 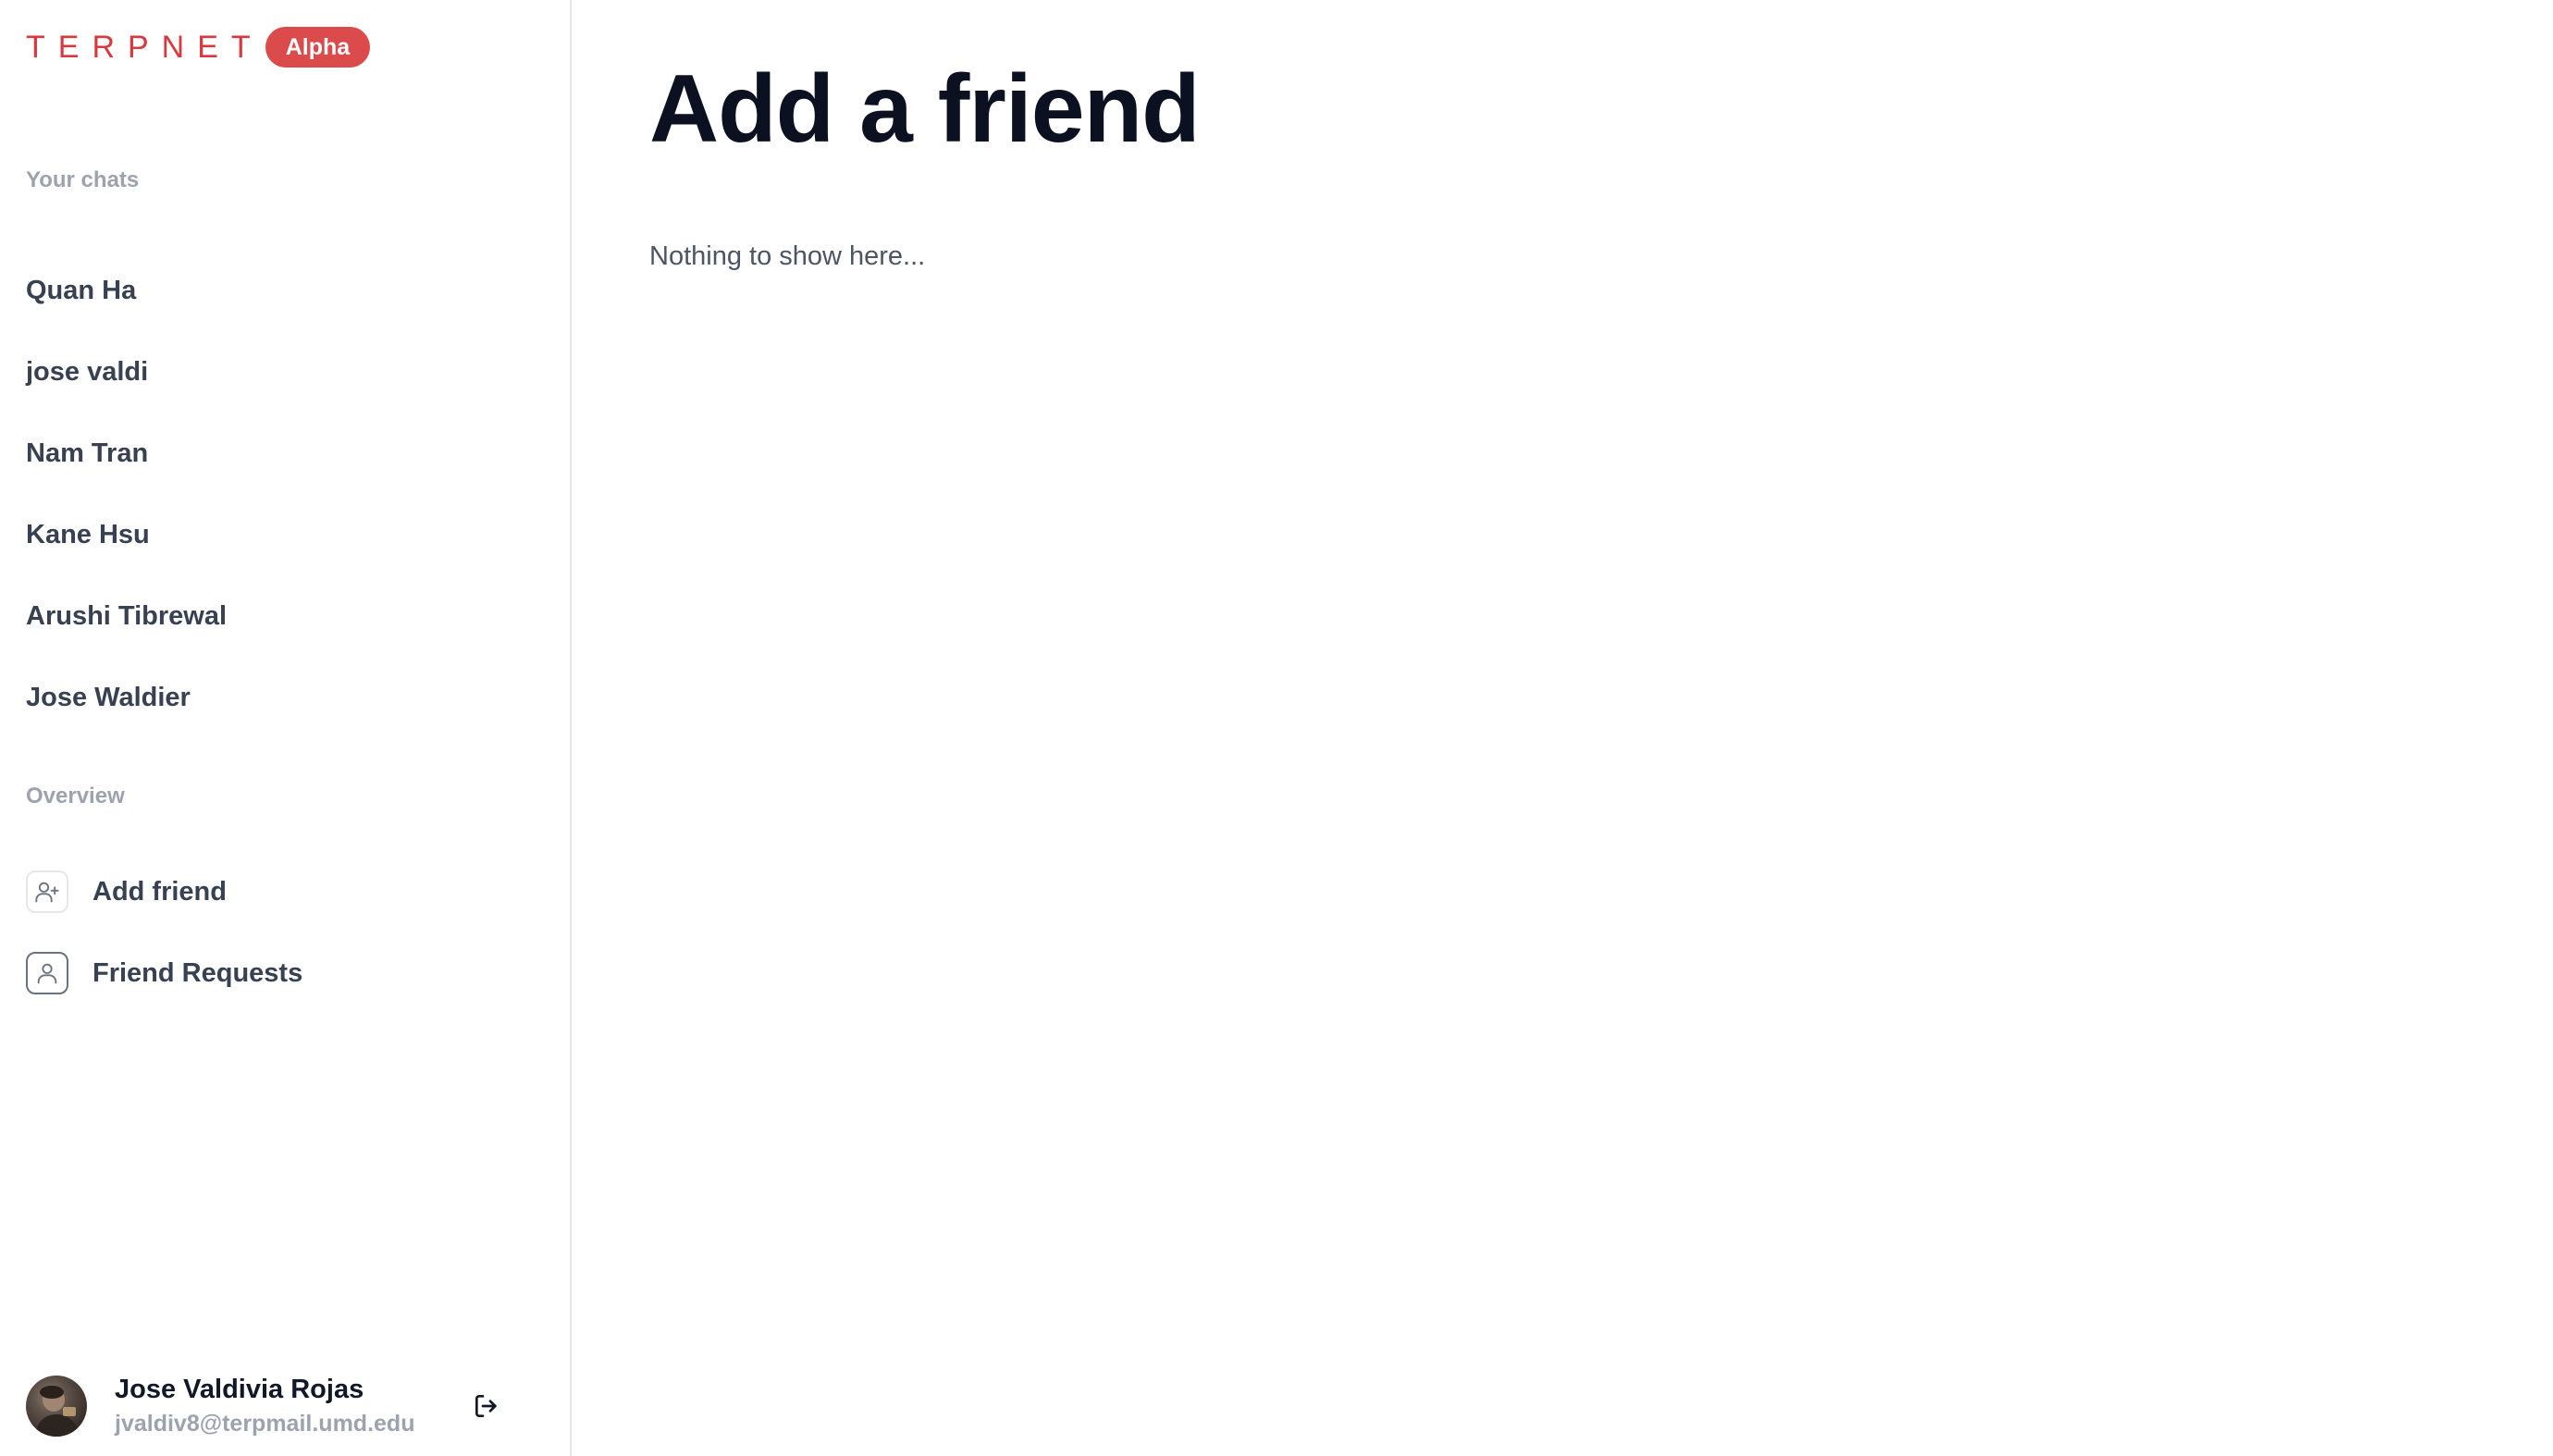 I want to click on sign-out-button, so click(x=486, y=1406).